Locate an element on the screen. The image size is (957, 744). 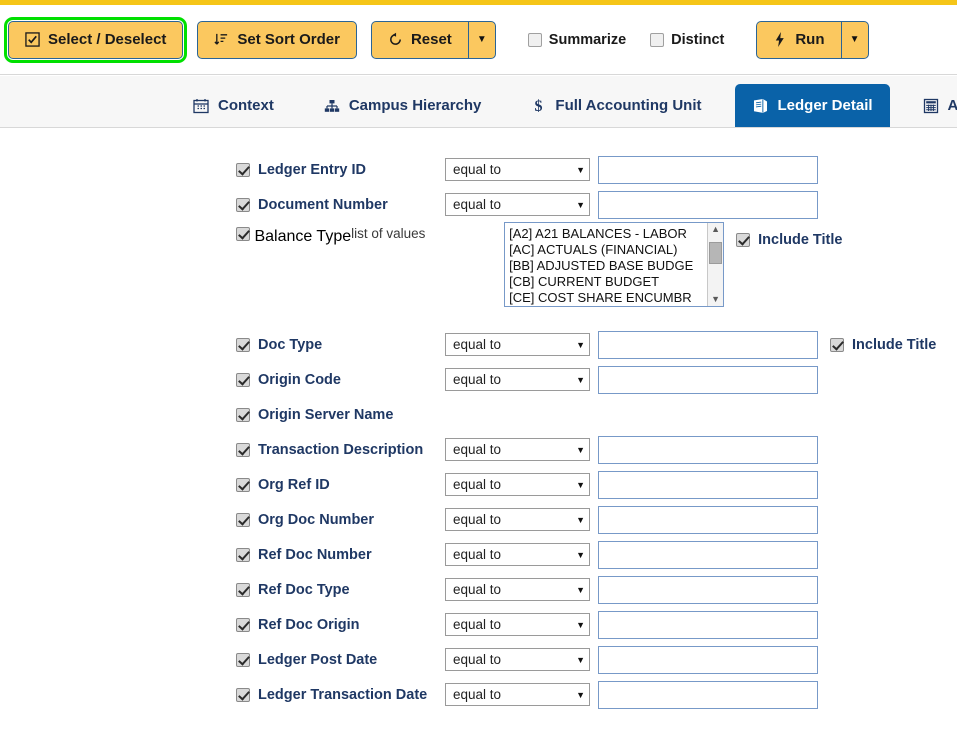
tab-context: Context is located at coordinates (233, 105).